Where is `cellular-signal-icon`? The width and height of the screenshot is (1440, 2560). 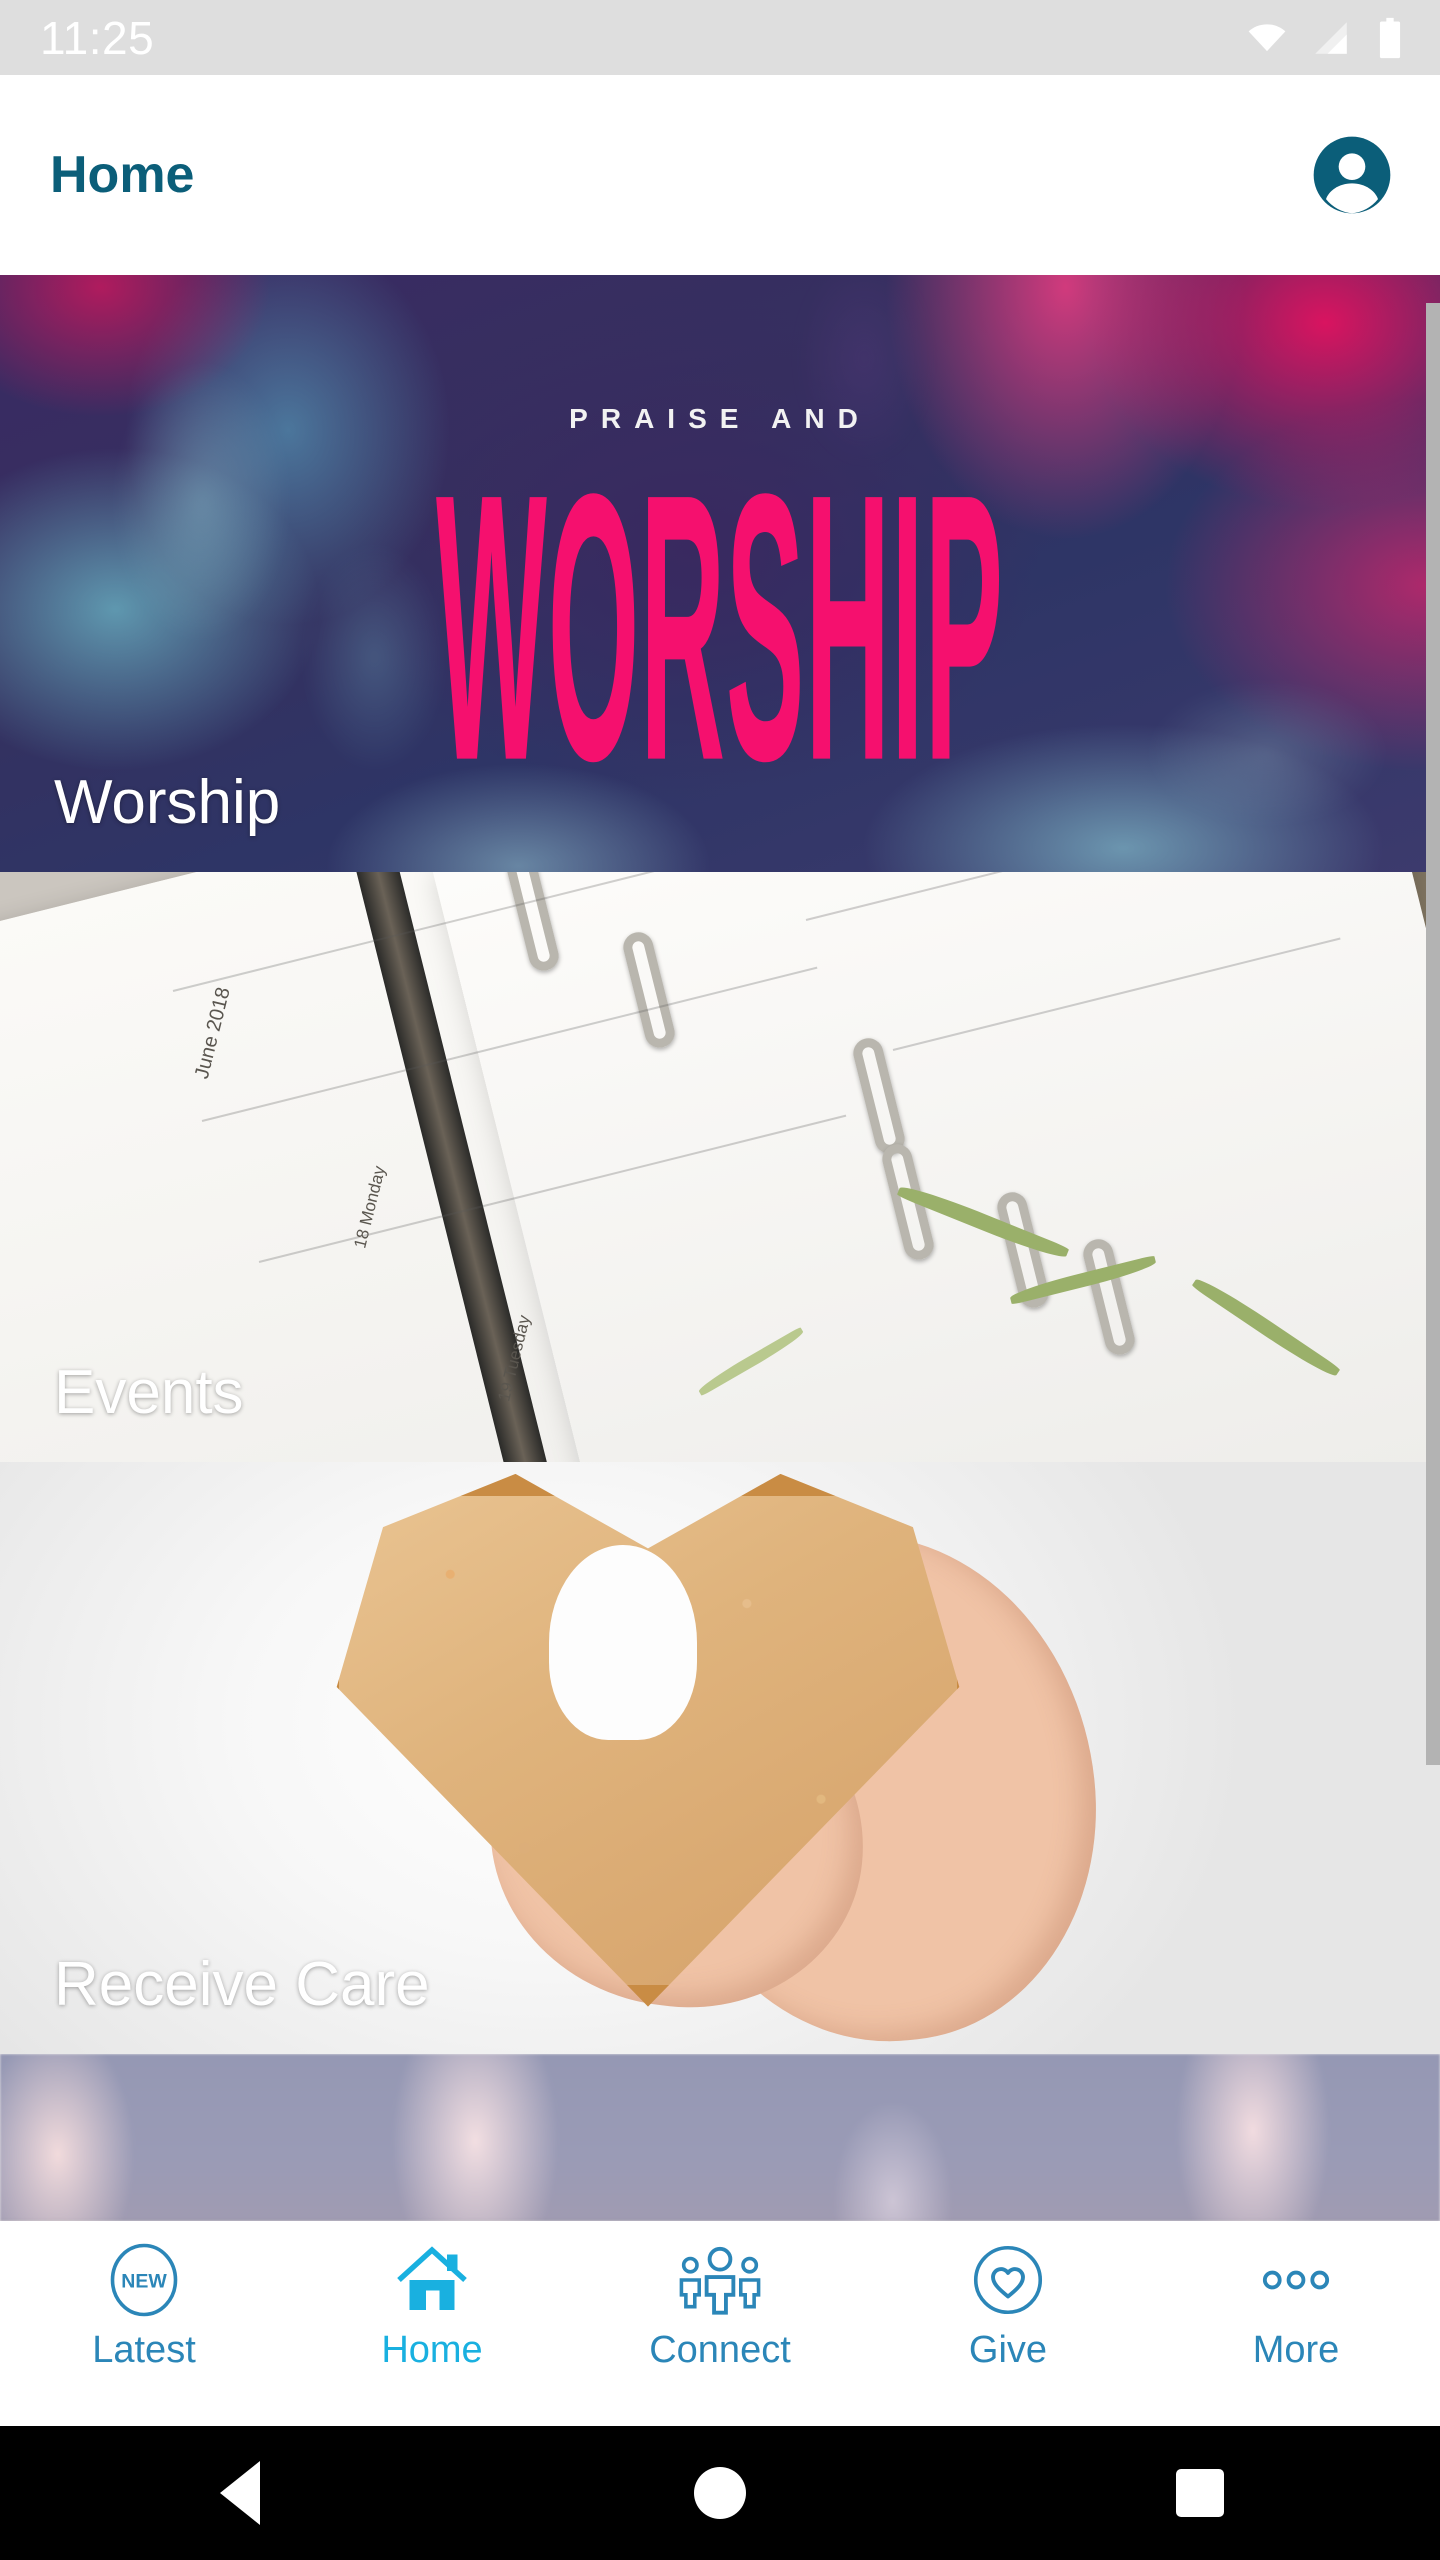
cellular-signal-icon is located at coordinates (1331, 37).